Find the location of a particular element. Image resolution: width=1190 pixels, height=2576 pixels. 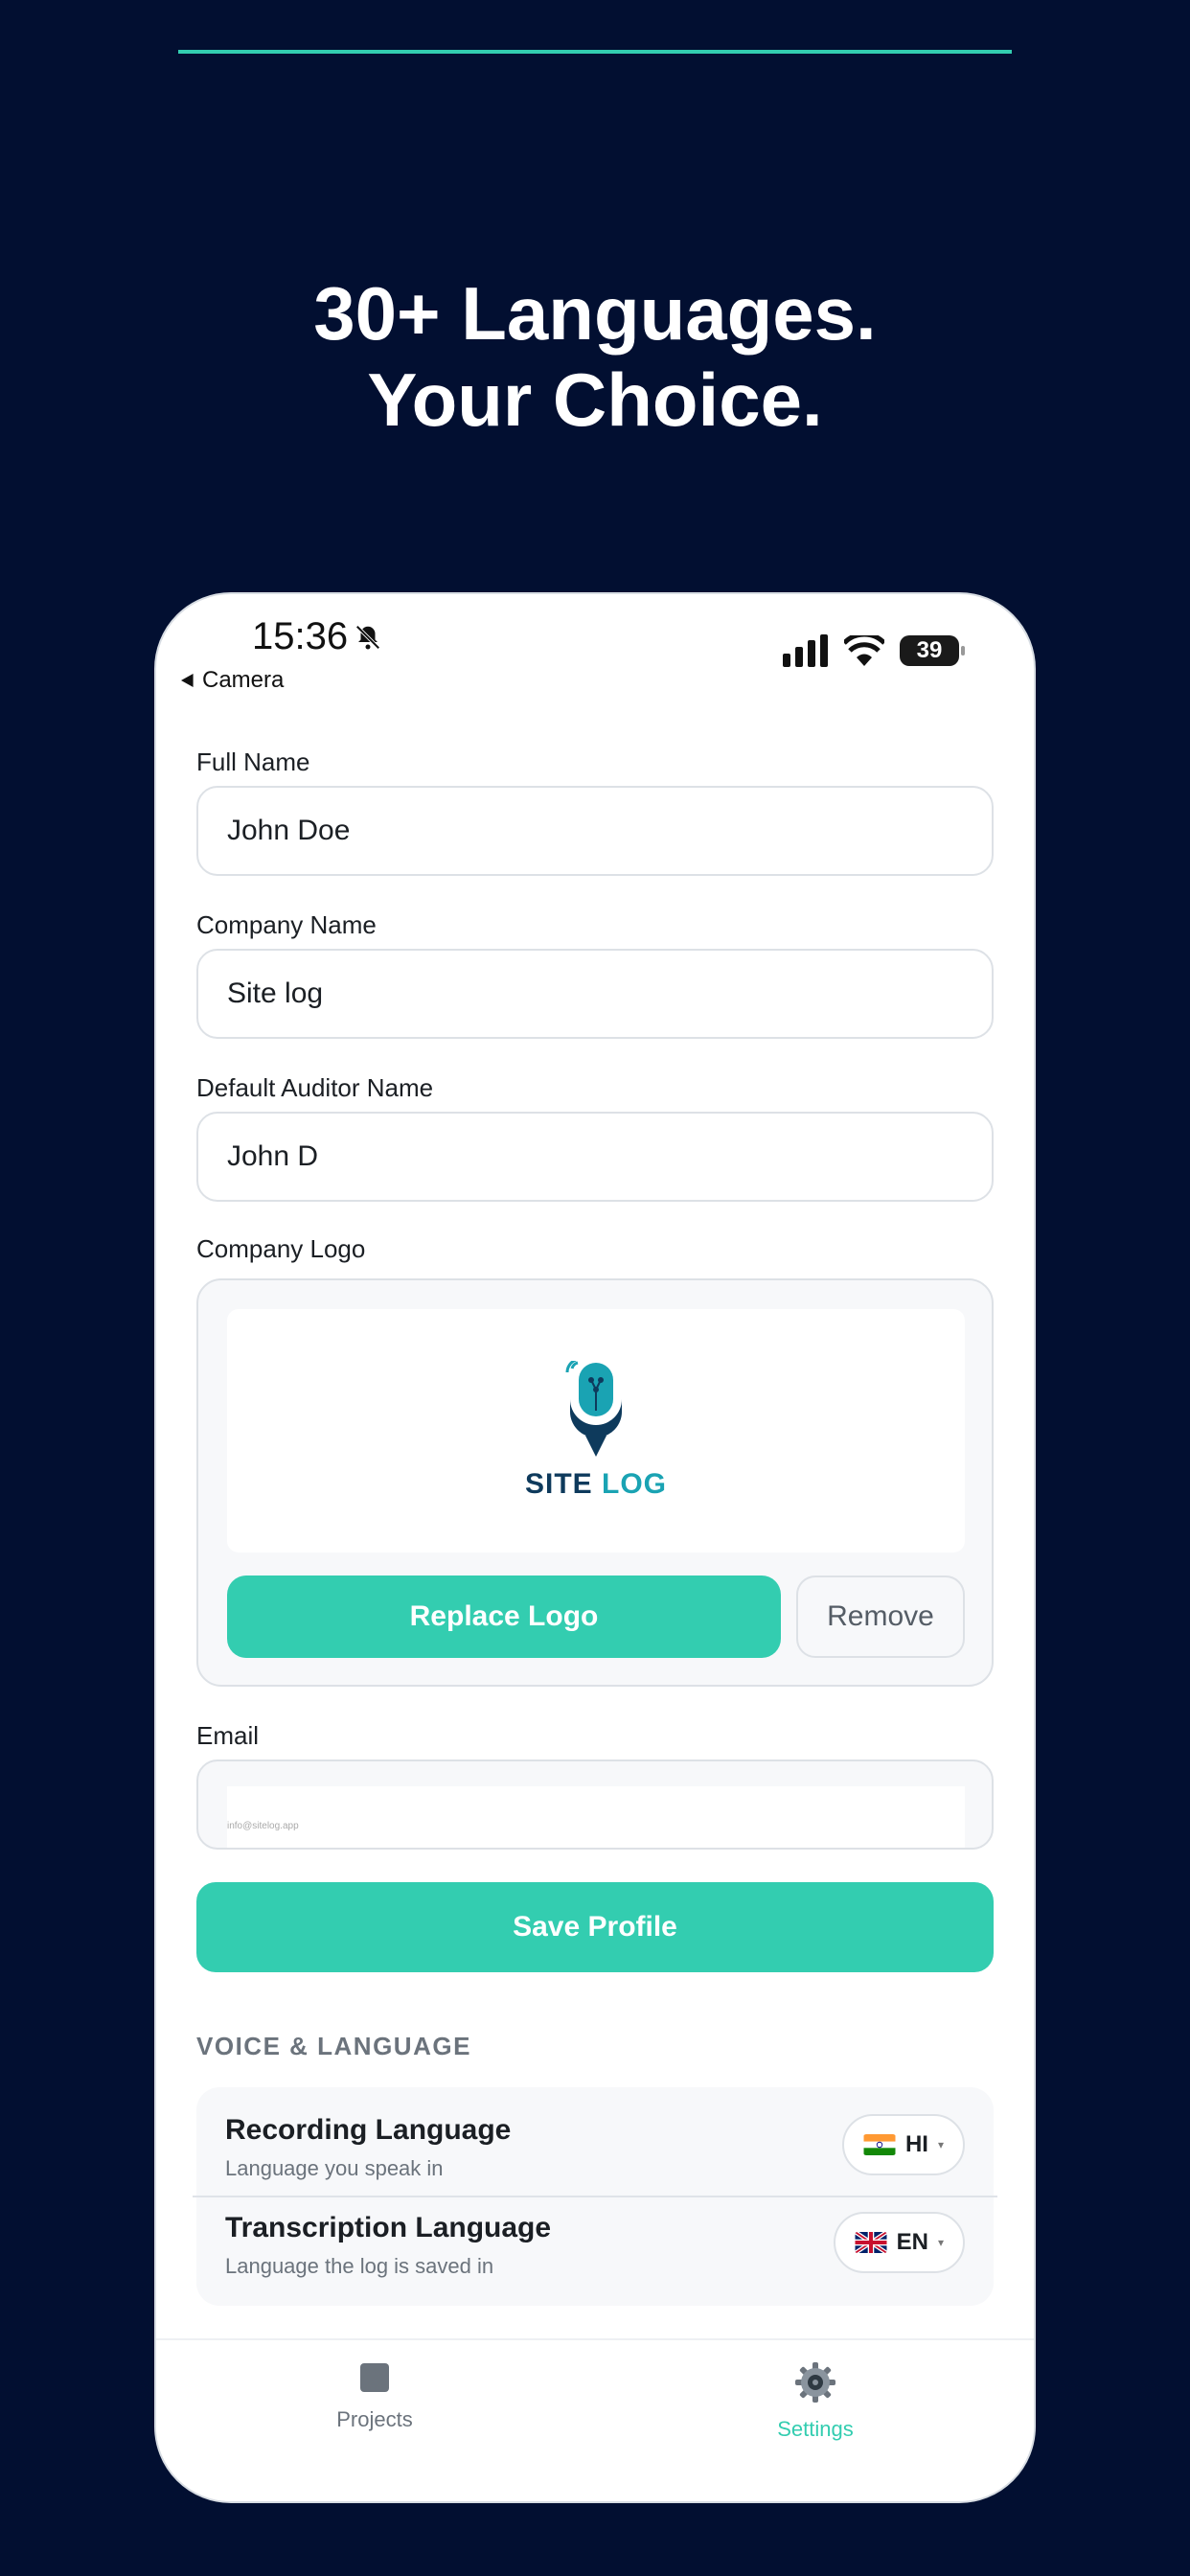

back-label: Camera is located at coordinates (244, 680).